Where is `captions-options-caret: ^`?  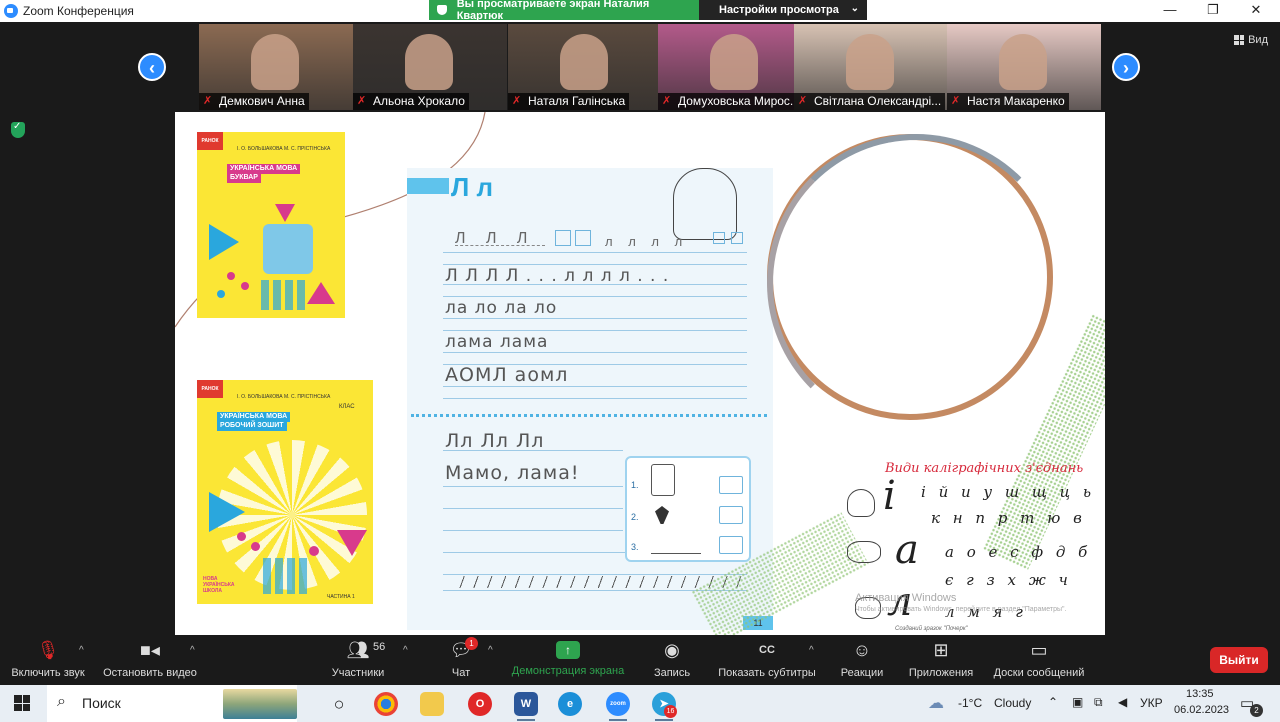
captions-options-caret: ^ is located at coordinates (811, 650).